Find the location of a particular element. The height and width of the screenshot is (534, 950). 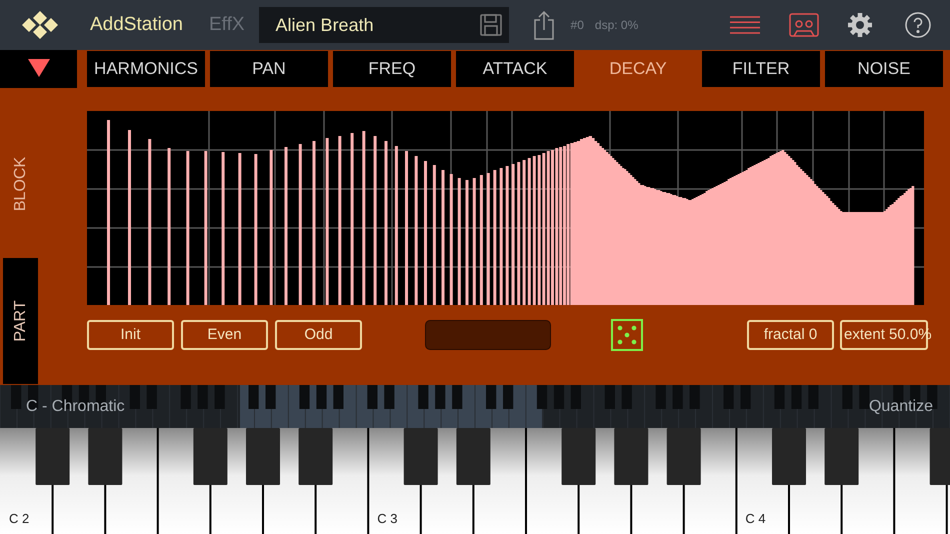

preset-button: Init is located at coordinates (130, 335).